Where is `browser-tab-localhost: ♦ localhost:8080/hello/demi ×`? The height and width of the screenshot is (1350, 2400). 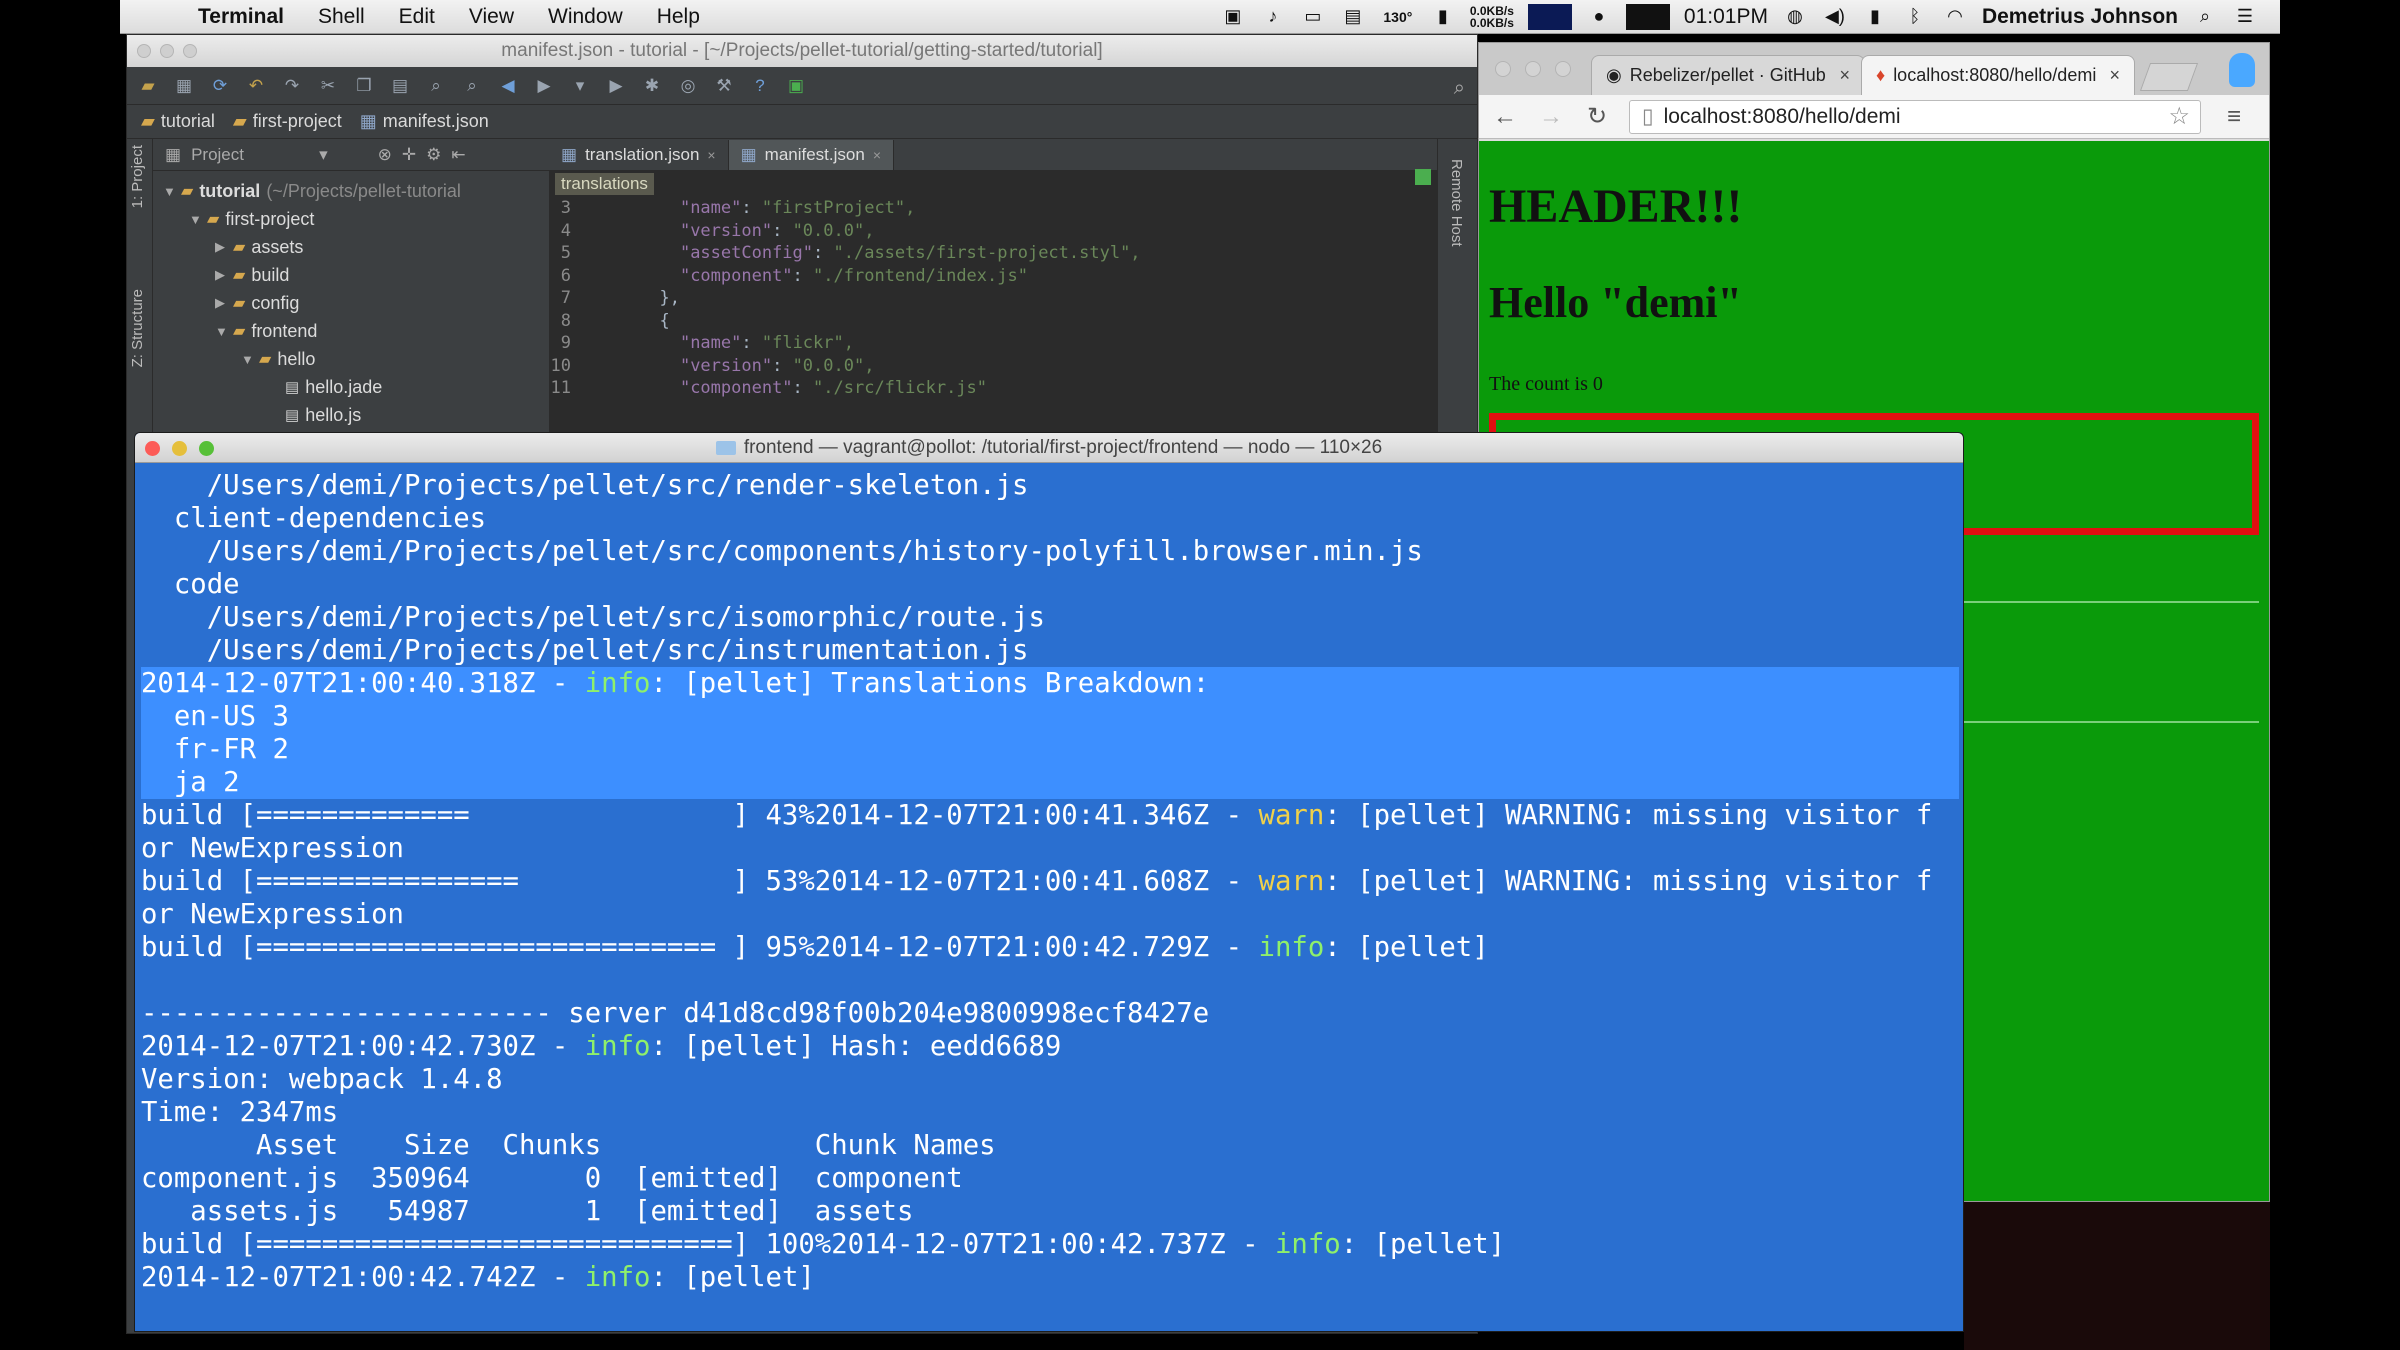 browser-tab-localhost: ♦ localhost:8080/hello/demi × is located at coordinates (1998, 75).